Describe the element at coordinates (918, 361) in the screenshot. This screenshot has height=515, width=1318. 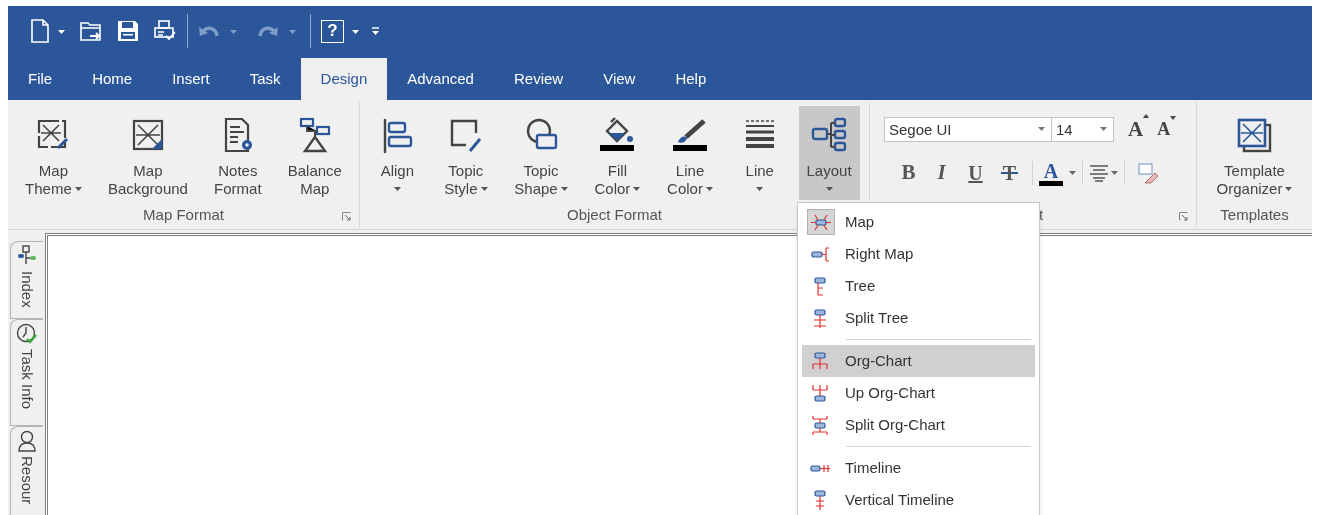
I see `menu-item: Org-Chart` at that location.